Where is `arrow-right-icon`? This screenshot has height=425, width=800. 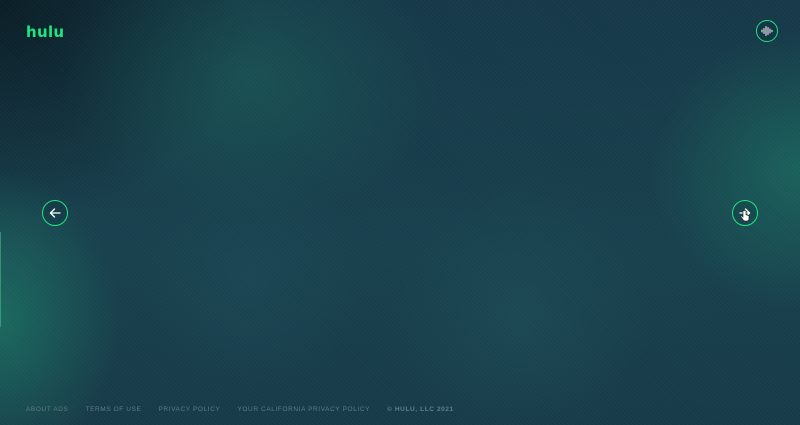
arrow-right-icon is located at coordinates (745, 213).